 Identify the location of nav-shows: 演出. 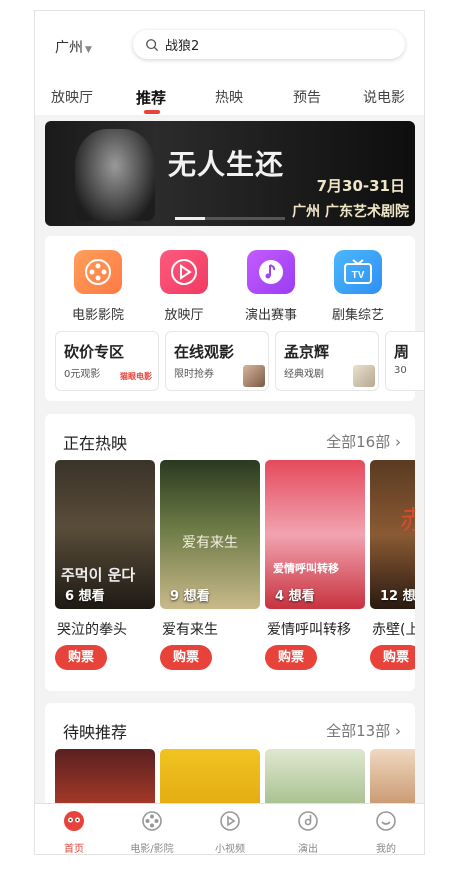
(308, 832).